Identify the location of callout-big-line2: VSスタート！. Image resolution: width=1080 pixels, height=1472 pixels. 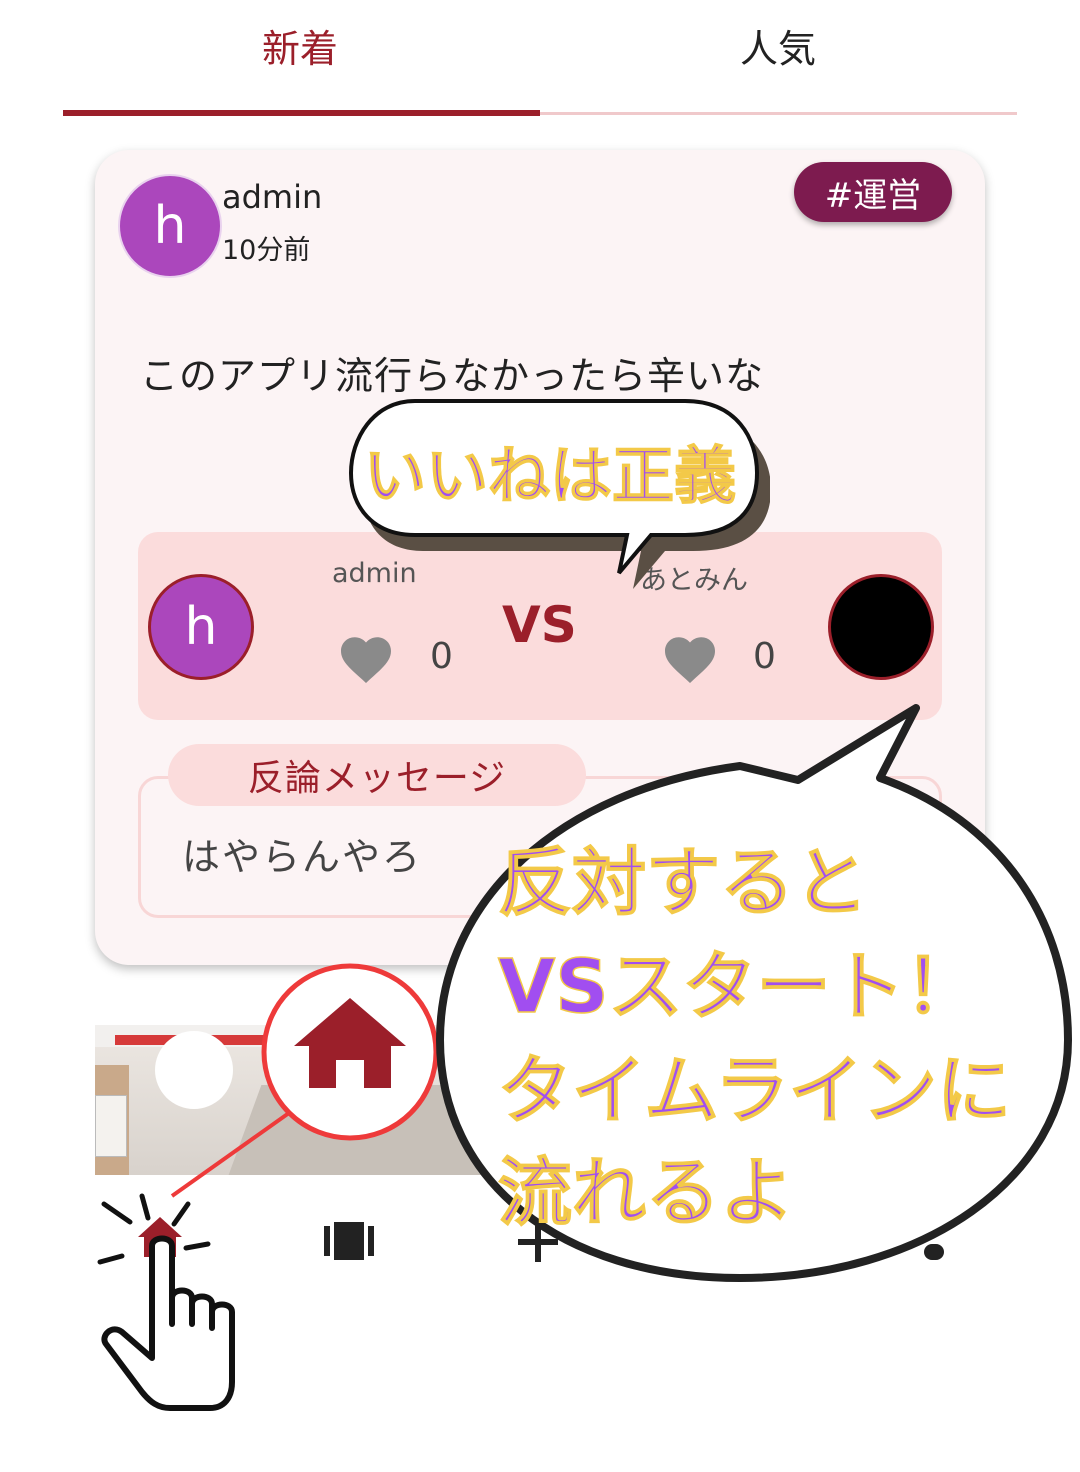
(738, 987).